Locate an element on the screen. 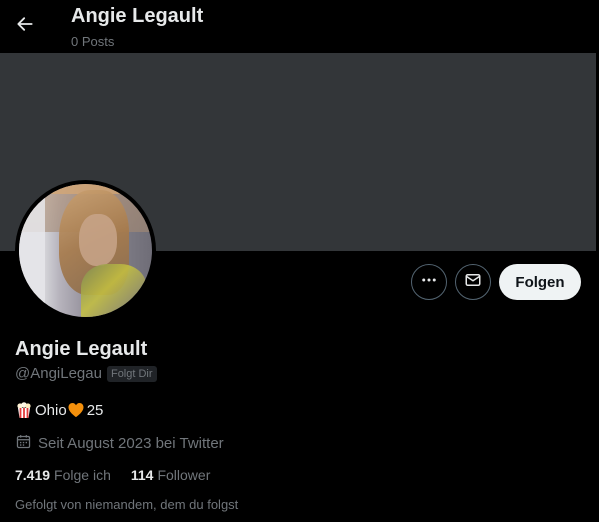 The image size is (599, 522). following-label: Folge ich is located at coordinates (82, 475).